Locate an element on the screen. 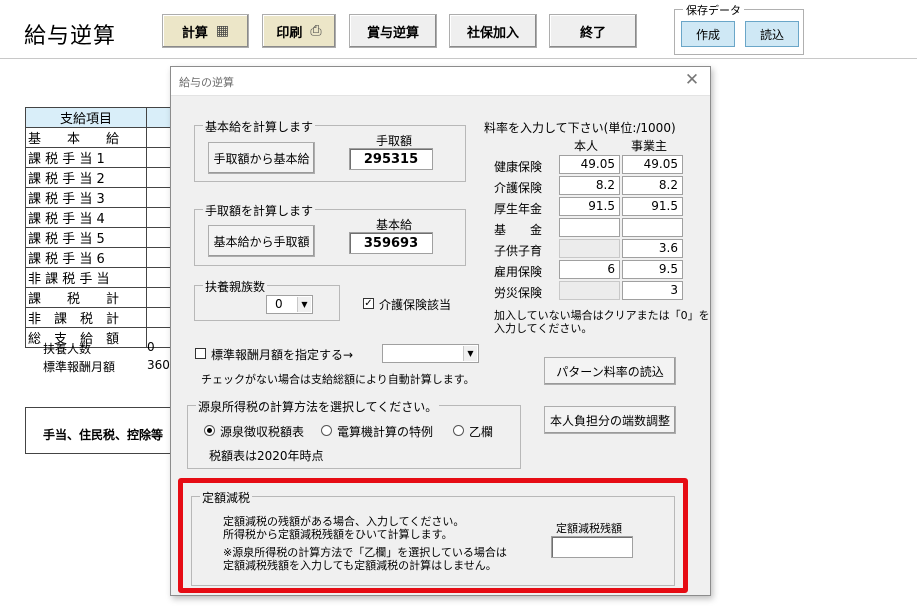 The width and height of the screenshot is (917, 611). net-calc-label: 手取額を計算します is located at coordinates (259, 210).